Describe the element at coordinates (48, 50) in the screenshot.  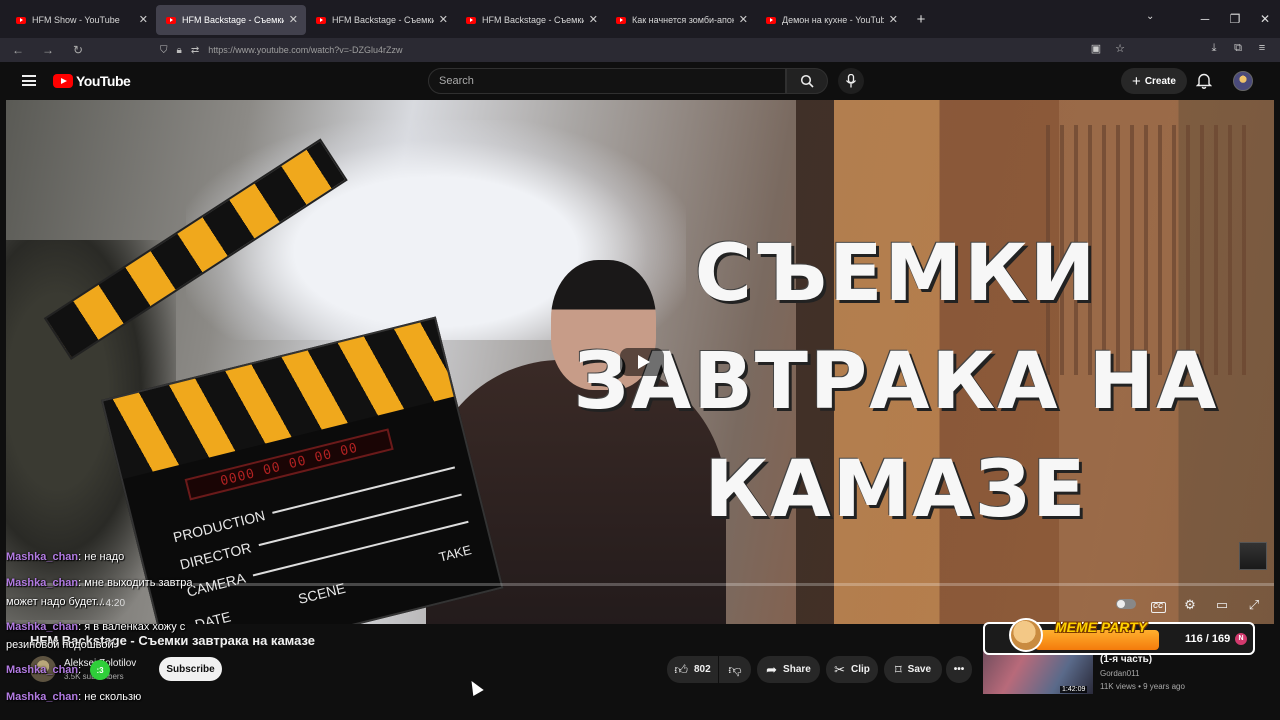
I see `forward-icon: →` at that location.